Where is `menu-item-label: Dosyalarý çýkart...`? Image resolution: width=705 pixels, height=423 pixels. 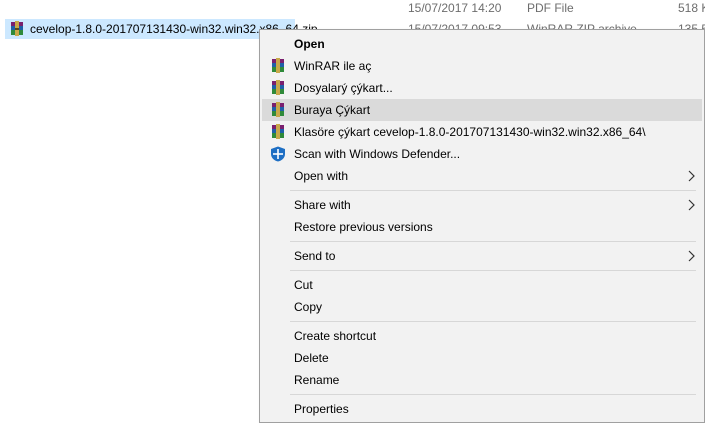
menu-item-label: Dosyalarý çýkart... is located at coordinates (343, 88).